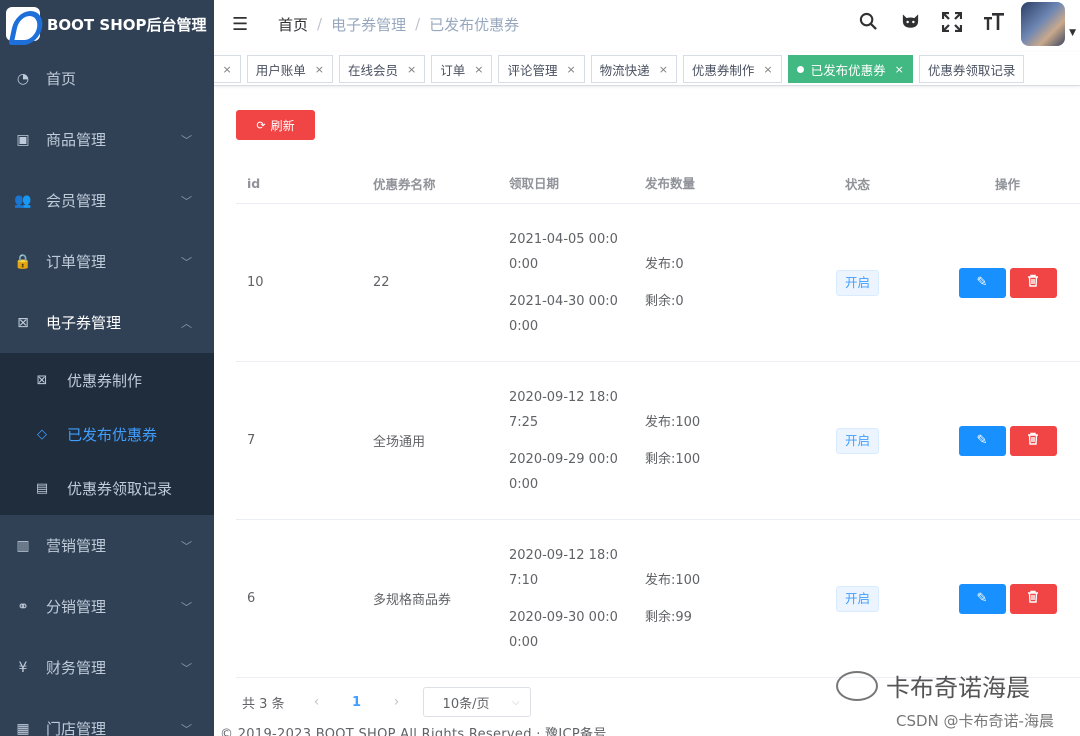 The height and width of the screenshot is (736, 1080). I want to click on sidebar-item-label: 会员管理, so click(76, 201).